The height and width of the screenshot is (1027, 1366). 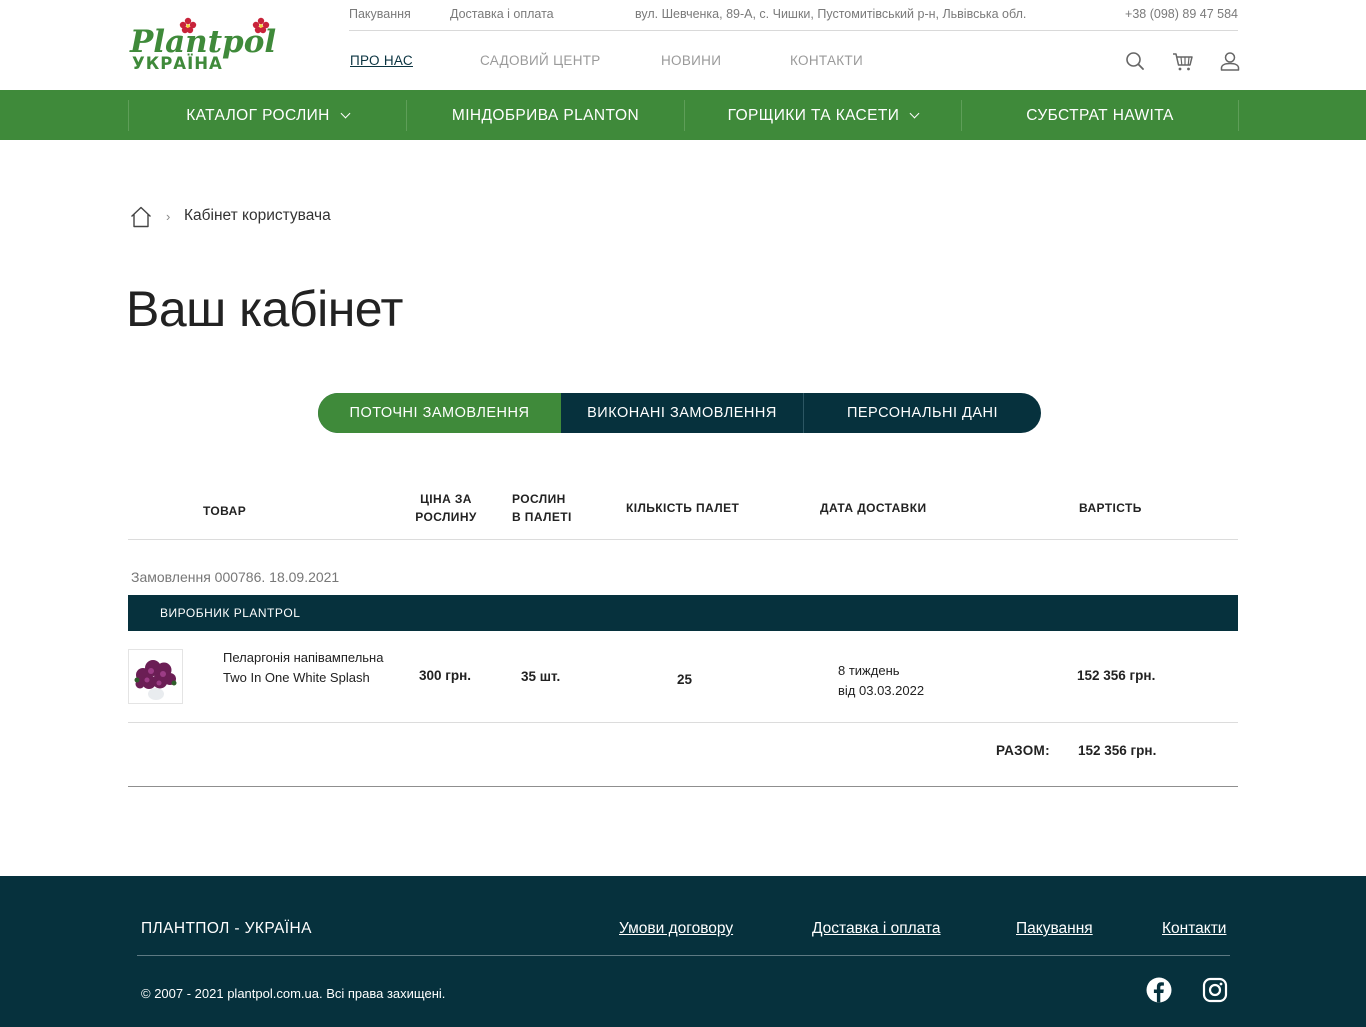 I want to click on tab-current-orders: ПОТОЧНІ ЗАМОВЛЕННЯ, so click(x=439, y=413).